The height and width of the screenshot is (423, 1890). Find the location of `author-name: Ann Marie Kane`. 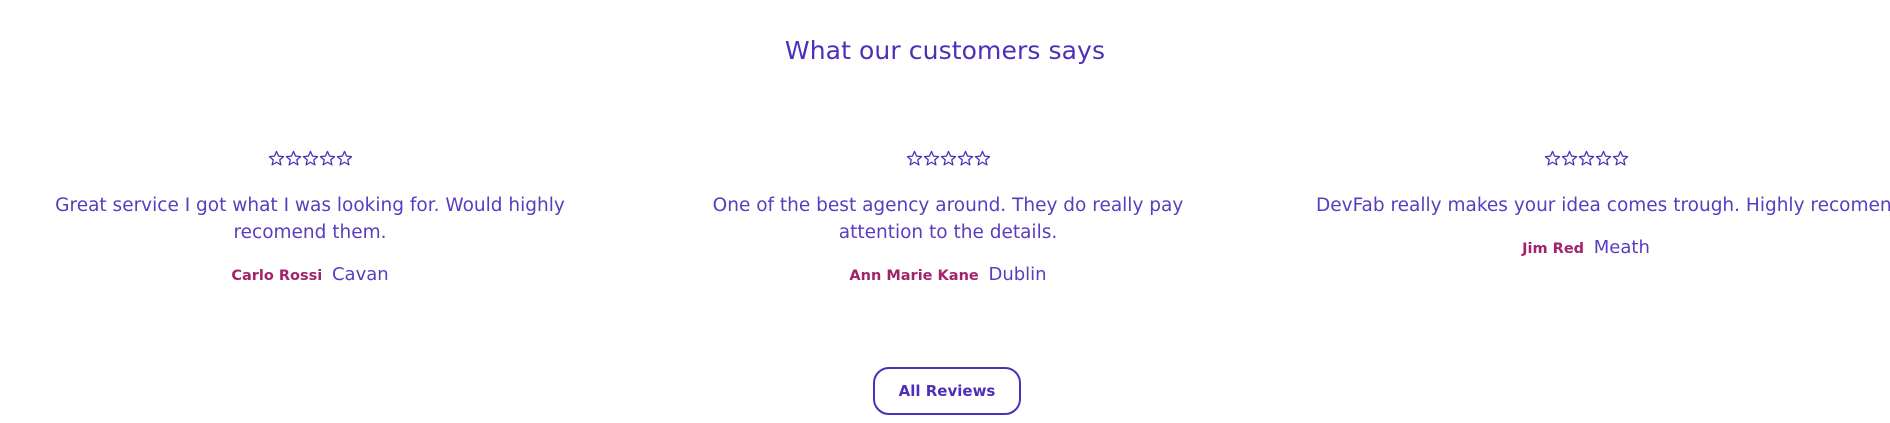

author-name: Ann Marie Kane is located at coordinates (914, 276).